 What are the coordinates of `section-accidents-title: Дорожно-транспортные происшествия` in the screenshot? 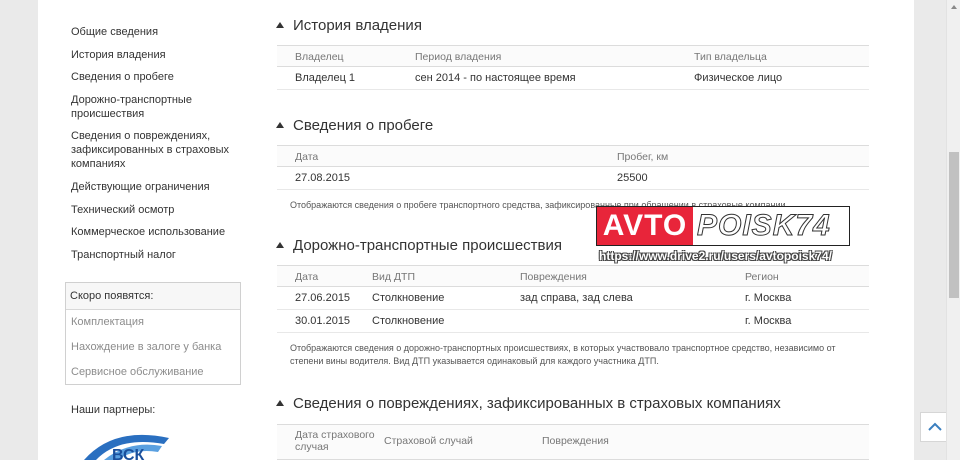 It's located at (419, 245).